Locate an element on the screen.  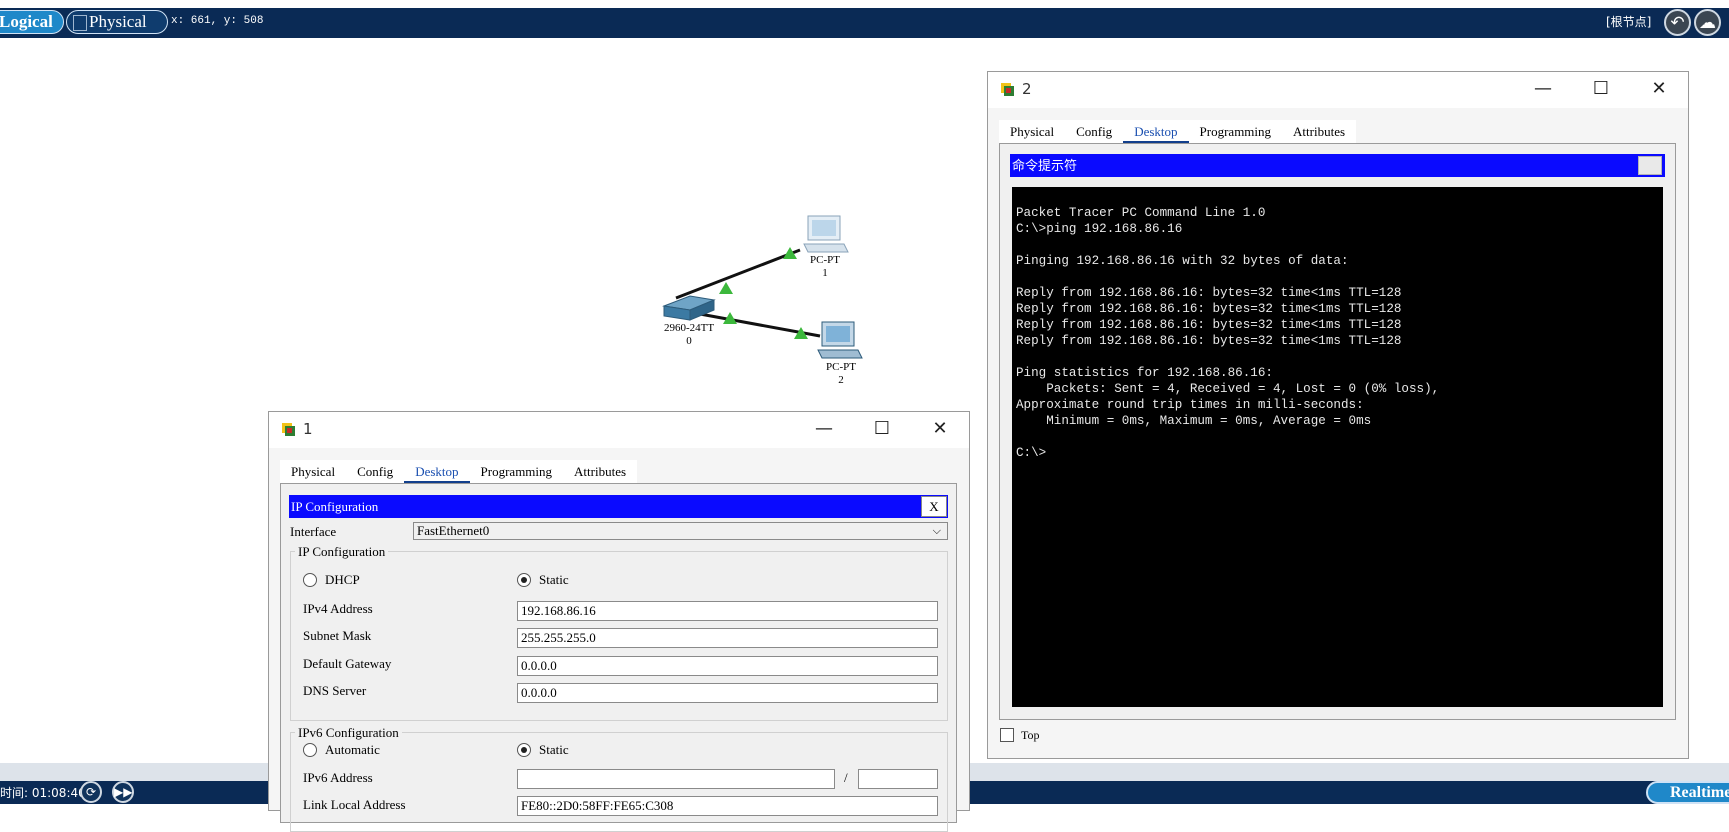
ipv6-address-label: IPv6 Address is located at coordinates (338, 777).